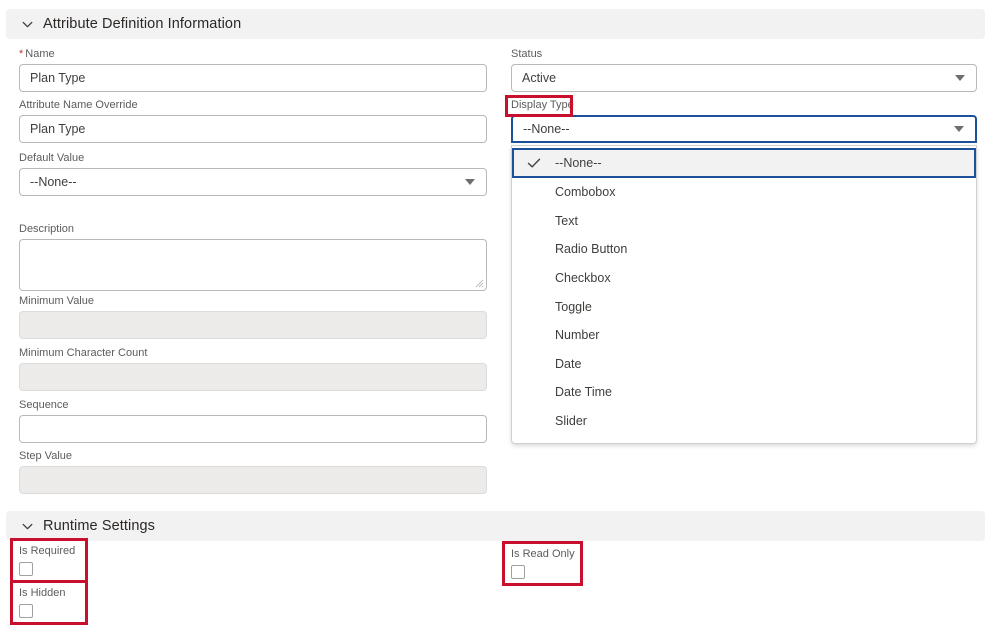 The height and width of the screenshot is (631, 1000). I want to click on attribute-name-override-input: Plan Type, so click(253, 129).